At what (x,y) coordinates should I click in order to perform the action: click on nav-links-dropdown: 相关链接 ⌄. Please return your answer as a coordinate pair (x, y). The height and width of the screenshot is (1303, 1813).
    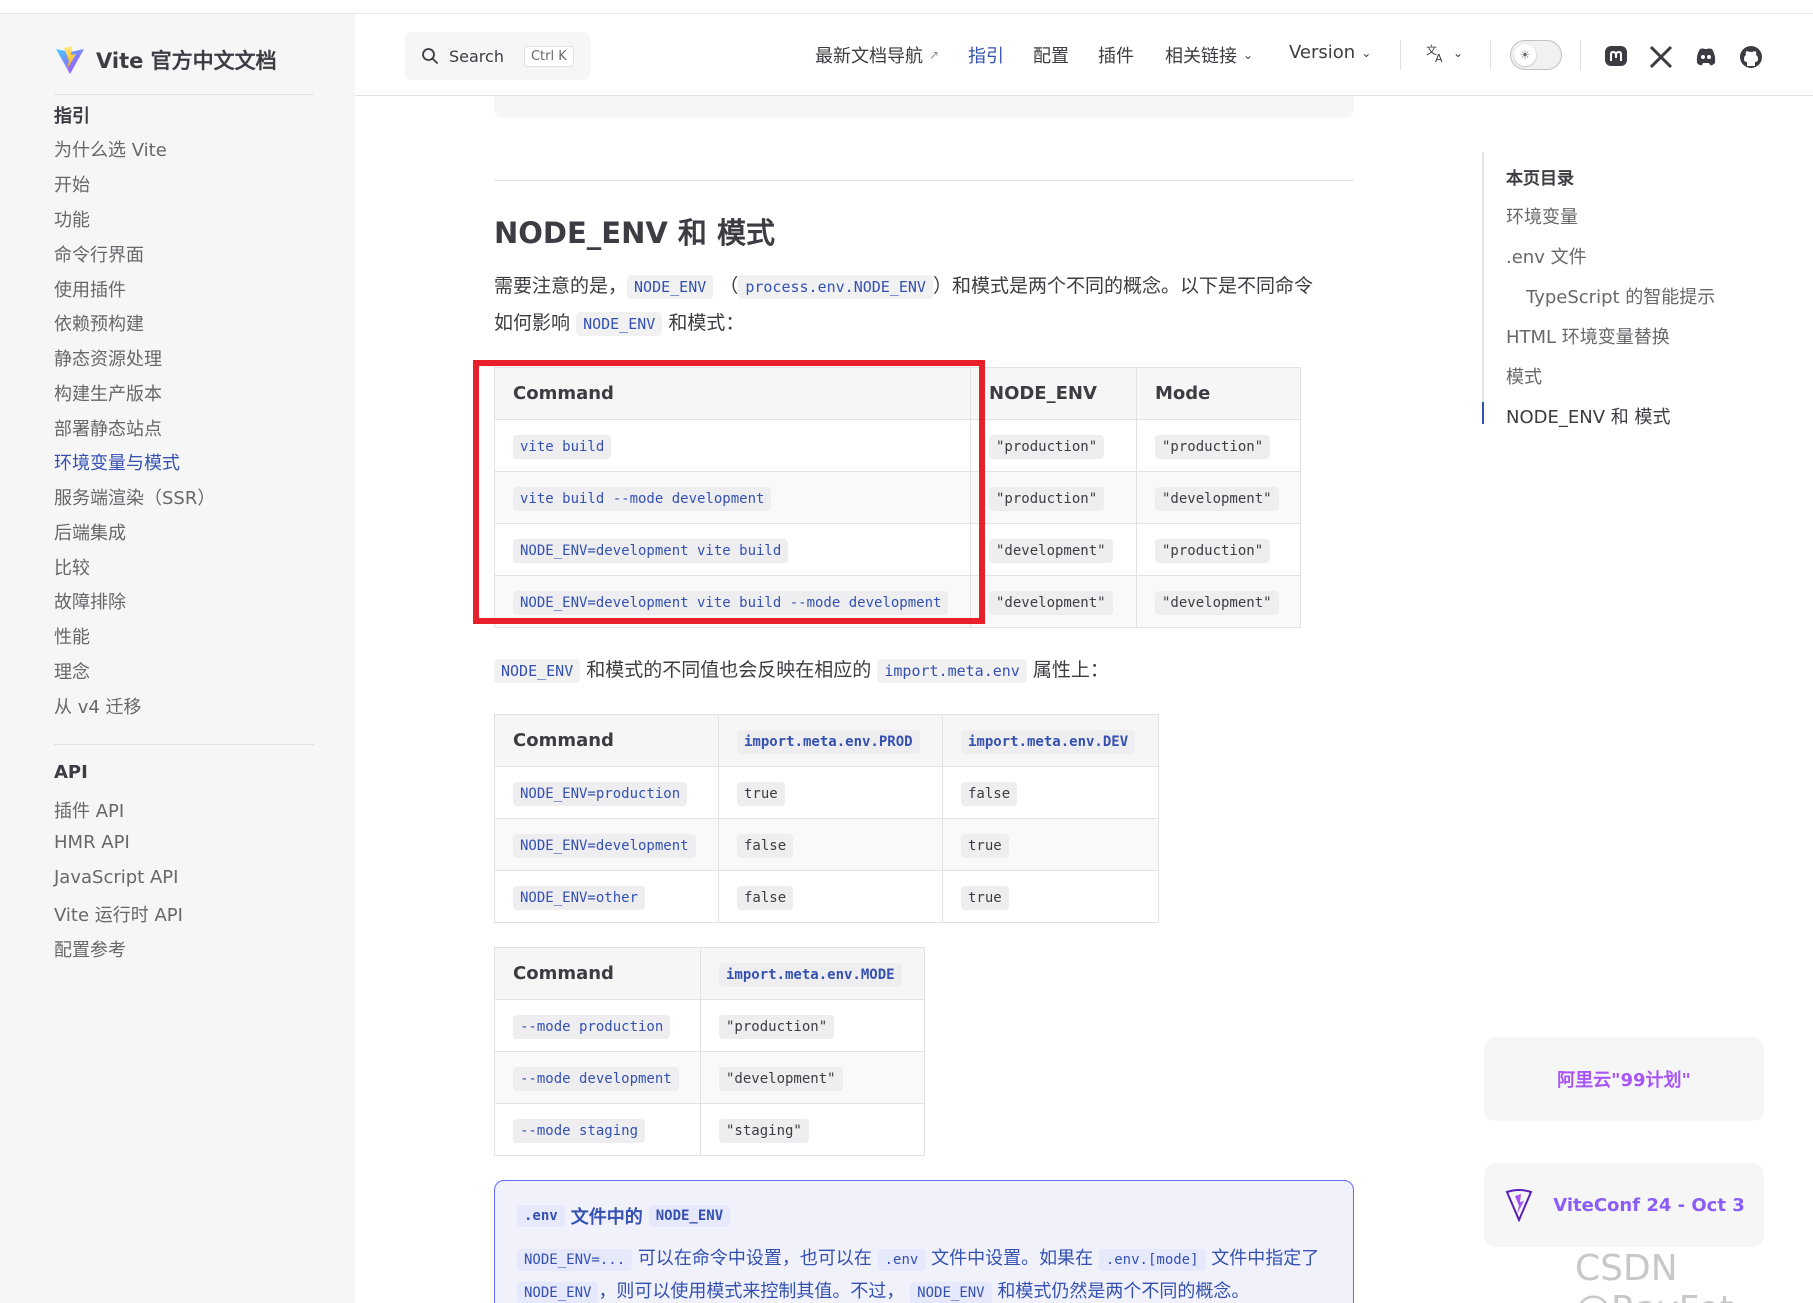
    Looking at the image, I should click on (1209, 55).